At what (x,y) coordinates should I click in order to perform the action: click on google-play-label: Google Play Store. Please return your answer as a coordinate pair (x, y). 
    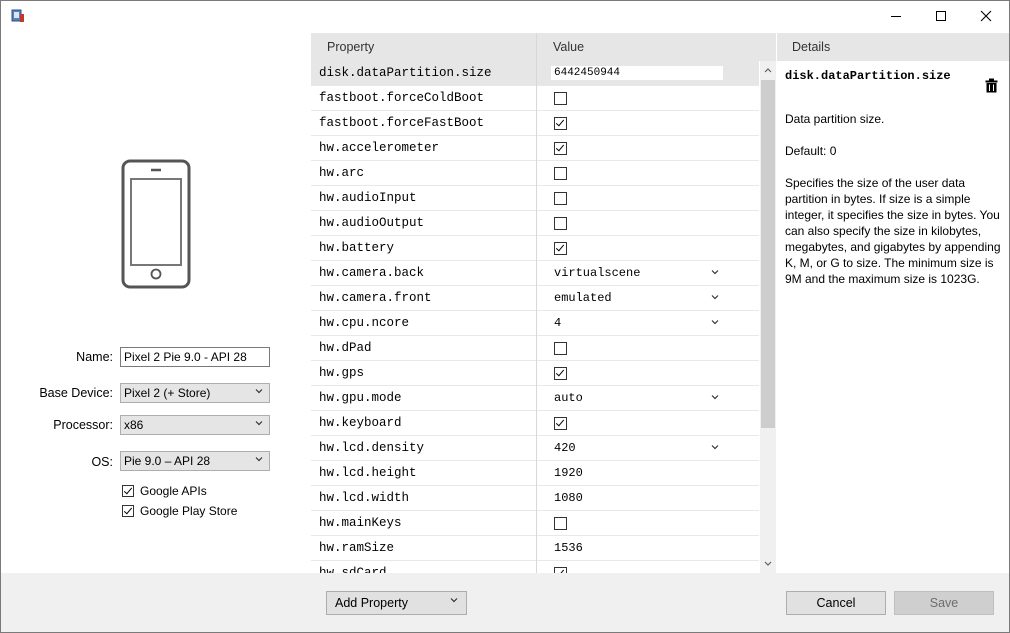
    Looking at the image, I should click on (189, 511).